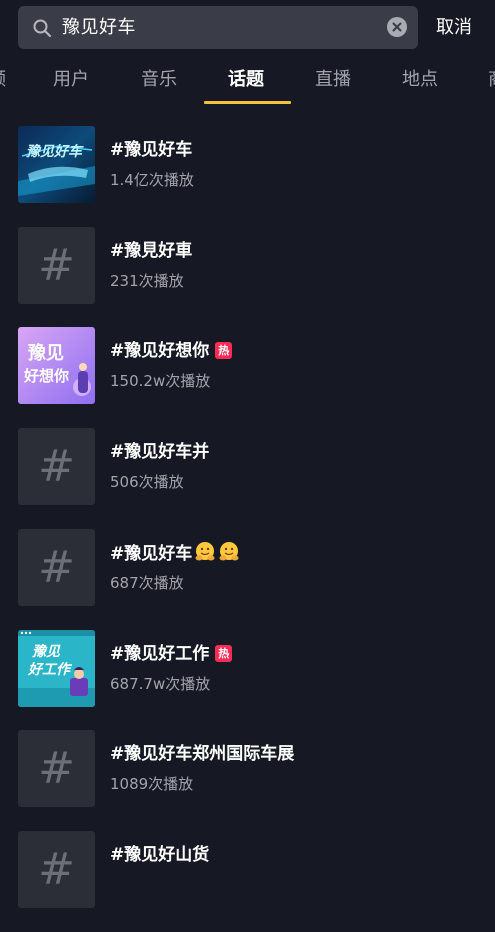 The height and width of the screenshot is (932, 495). I want to click on tab-topics: 话题, so click(246, 80).